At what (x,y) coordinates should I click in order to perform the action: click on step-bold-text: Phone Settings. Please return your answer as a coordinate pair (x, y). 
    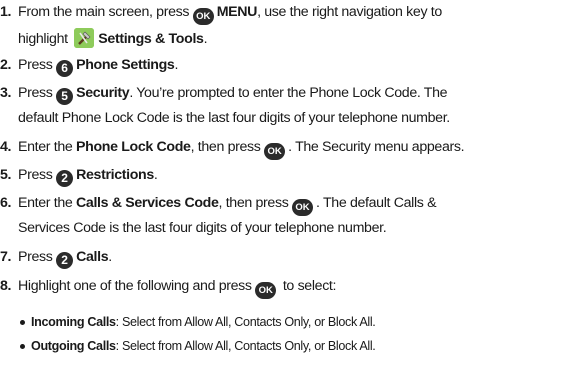
    Looking at the image, I should click on (125, 65).